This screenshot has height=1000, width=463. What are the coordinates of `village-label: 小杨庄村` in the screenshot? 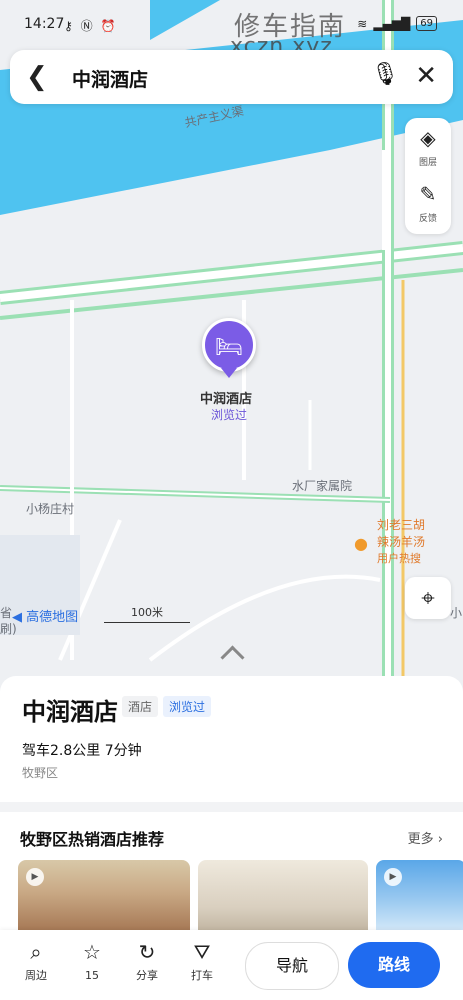 It's located at (50, 509).